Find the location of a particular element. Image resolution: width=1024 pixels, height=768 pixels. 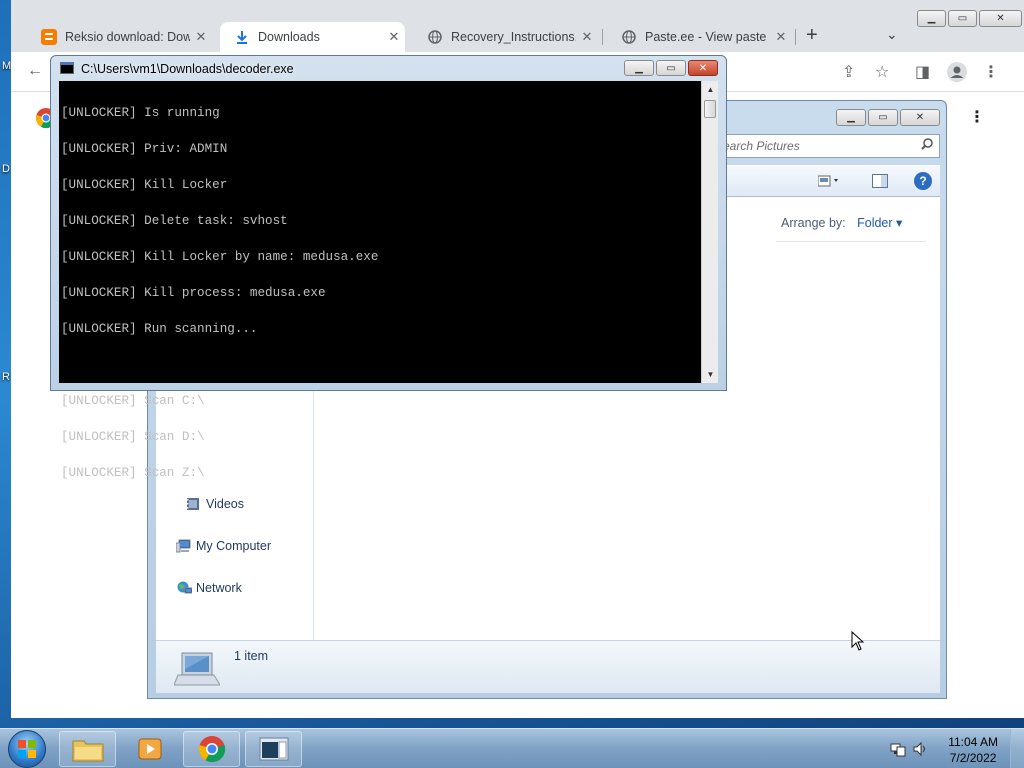

console-line: [UNLOCKER] Scan C:\ is located at coordinates (133, 401).